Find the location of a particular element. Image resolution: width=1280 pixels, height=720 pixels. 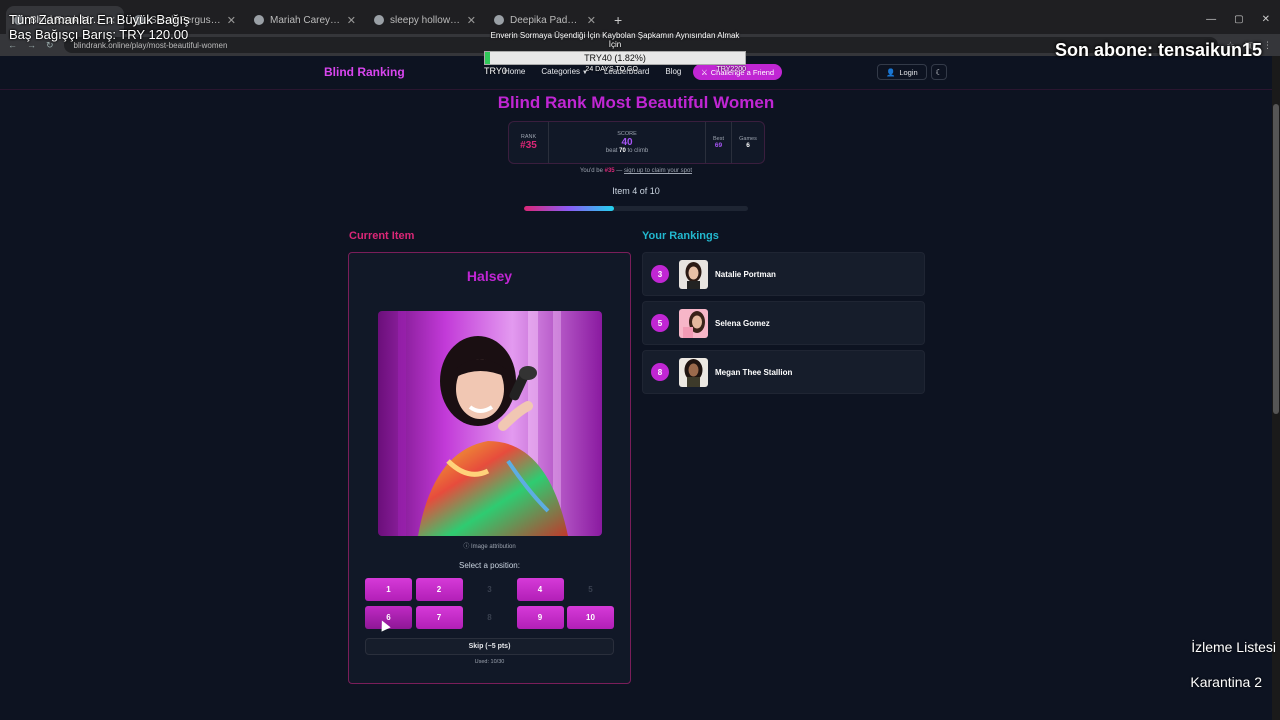

beat-prefix: beat is located at coordinates (611, 151).